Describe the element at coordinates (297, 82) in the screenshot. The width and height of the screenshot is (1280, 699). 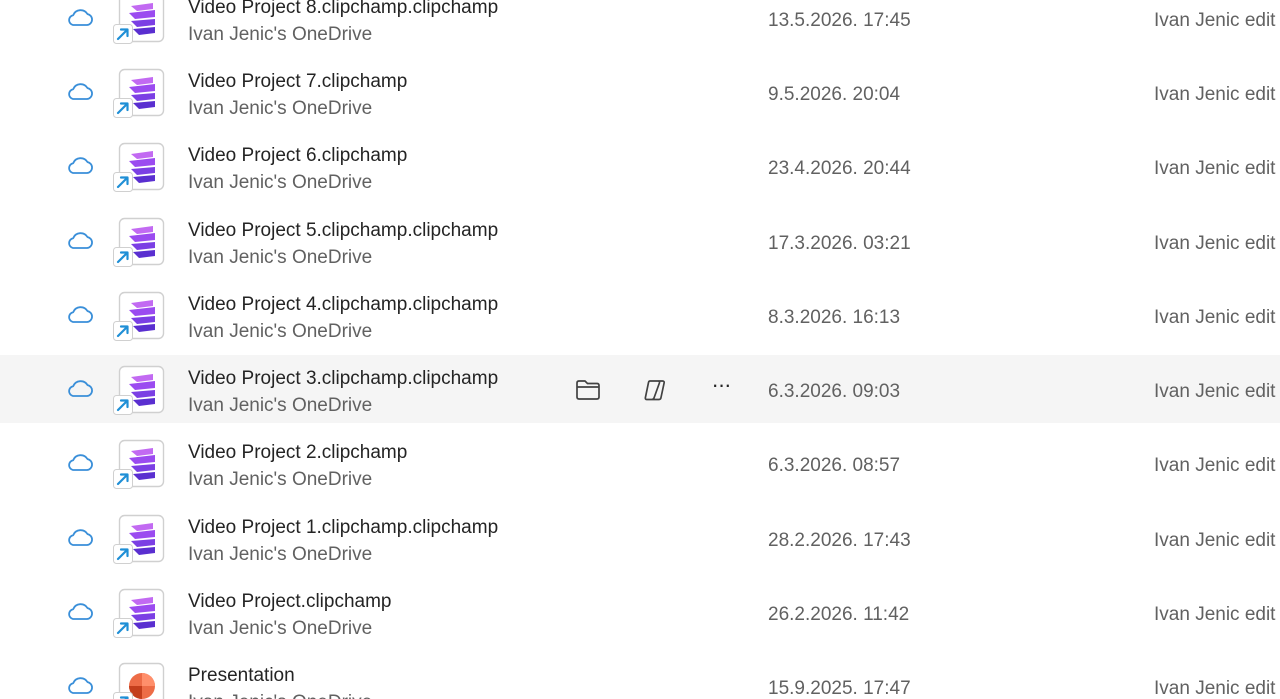
I see `file-name: Video Project 7.clipchamp` at that location.